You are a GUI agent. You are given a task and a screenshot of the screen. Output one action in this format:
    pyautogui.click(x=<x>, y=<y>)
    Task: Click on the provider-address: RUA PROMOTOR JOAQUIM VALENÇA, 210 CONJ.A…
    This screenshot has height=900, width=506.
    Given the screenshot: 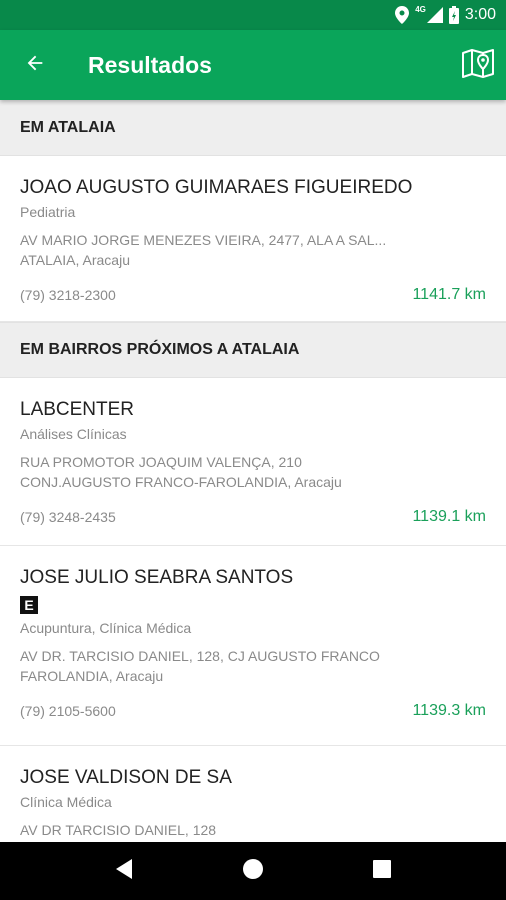 What is the action you would take?
    pyautogui.click(x=253, y=472)
    